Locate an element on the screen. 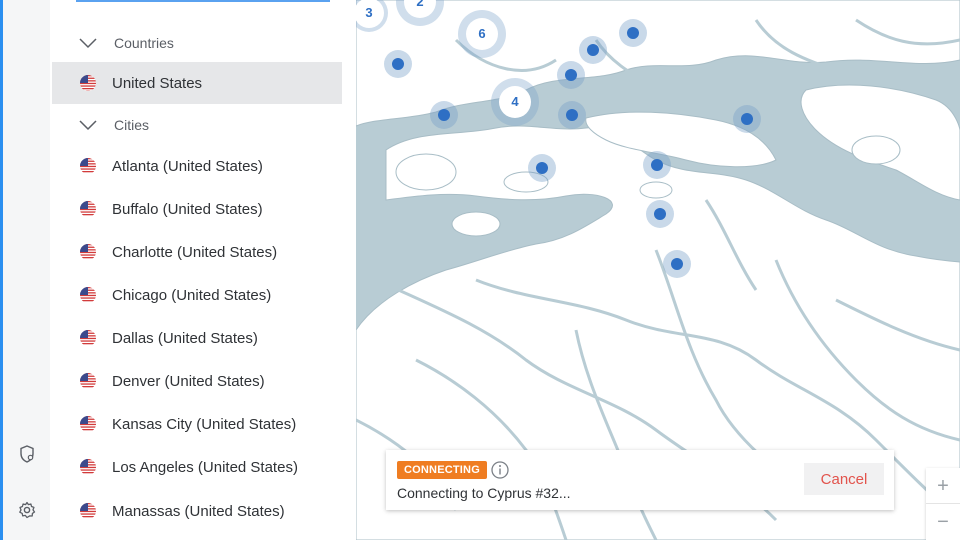  city-label: Kansas City (United States) is located at coordinates (204, 424).